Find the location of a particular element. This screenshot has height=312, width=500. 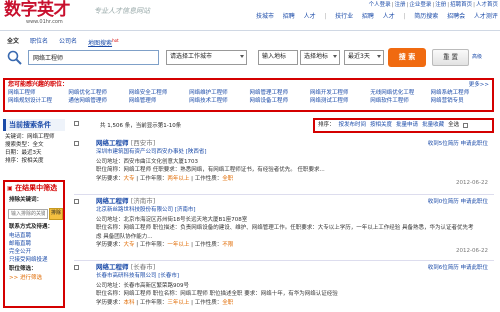

checkbox is located at coordinates (76, 123).